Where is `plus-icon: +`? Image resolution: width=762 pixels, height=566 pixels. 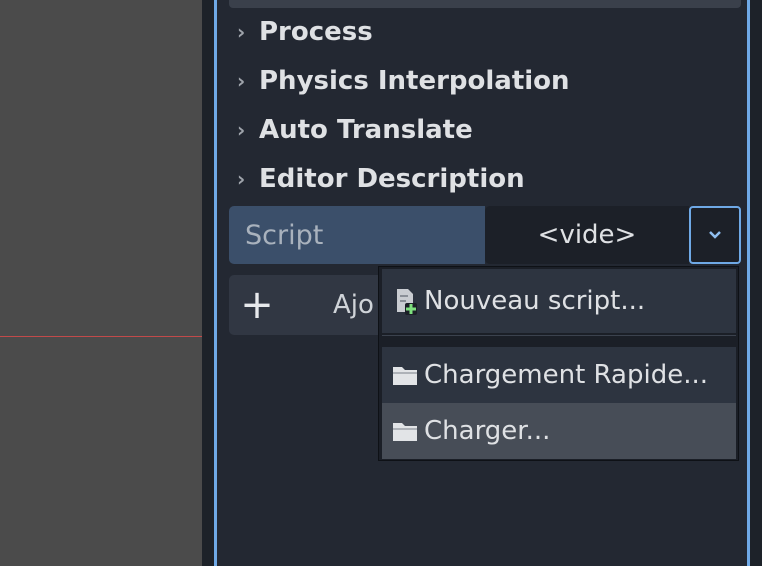
plus-icon: + is located at coordinates (257, 305).